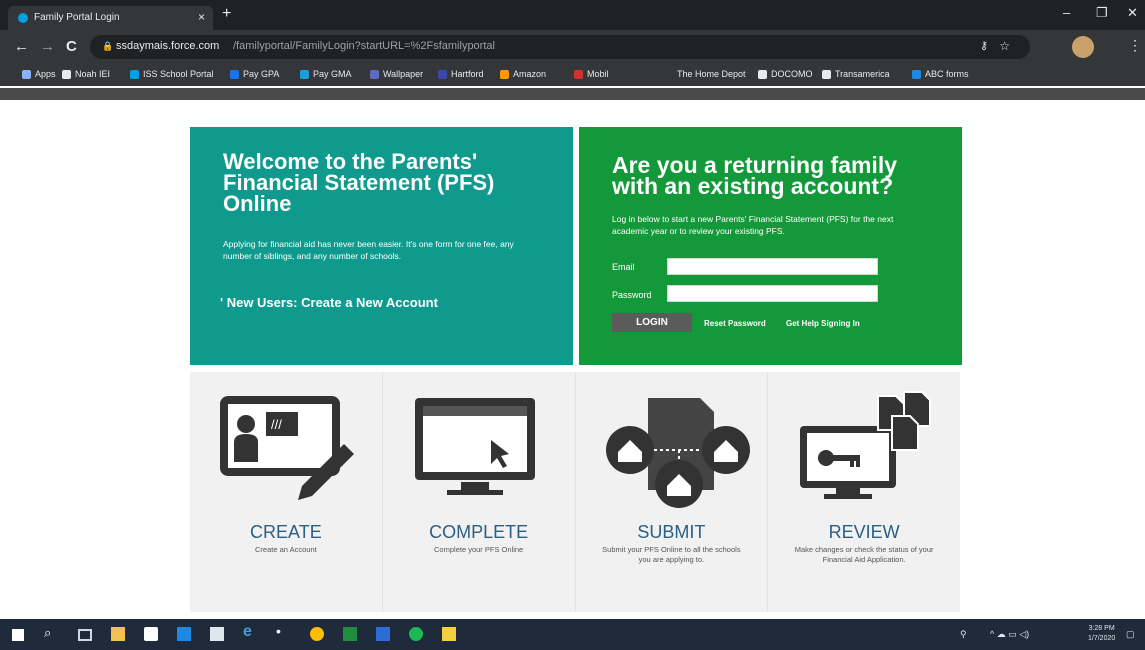 The width and height of the screenshot is (1145, 650). Describe the element at coordinates (947, 74) in the screenshot. I see `bookmark-label: ABC forms` at that location.